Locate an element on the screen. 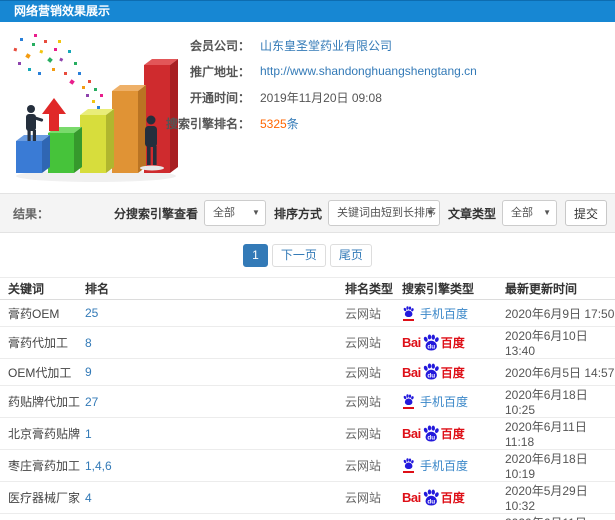  bar-yellow is located at coordinates (97, 141).